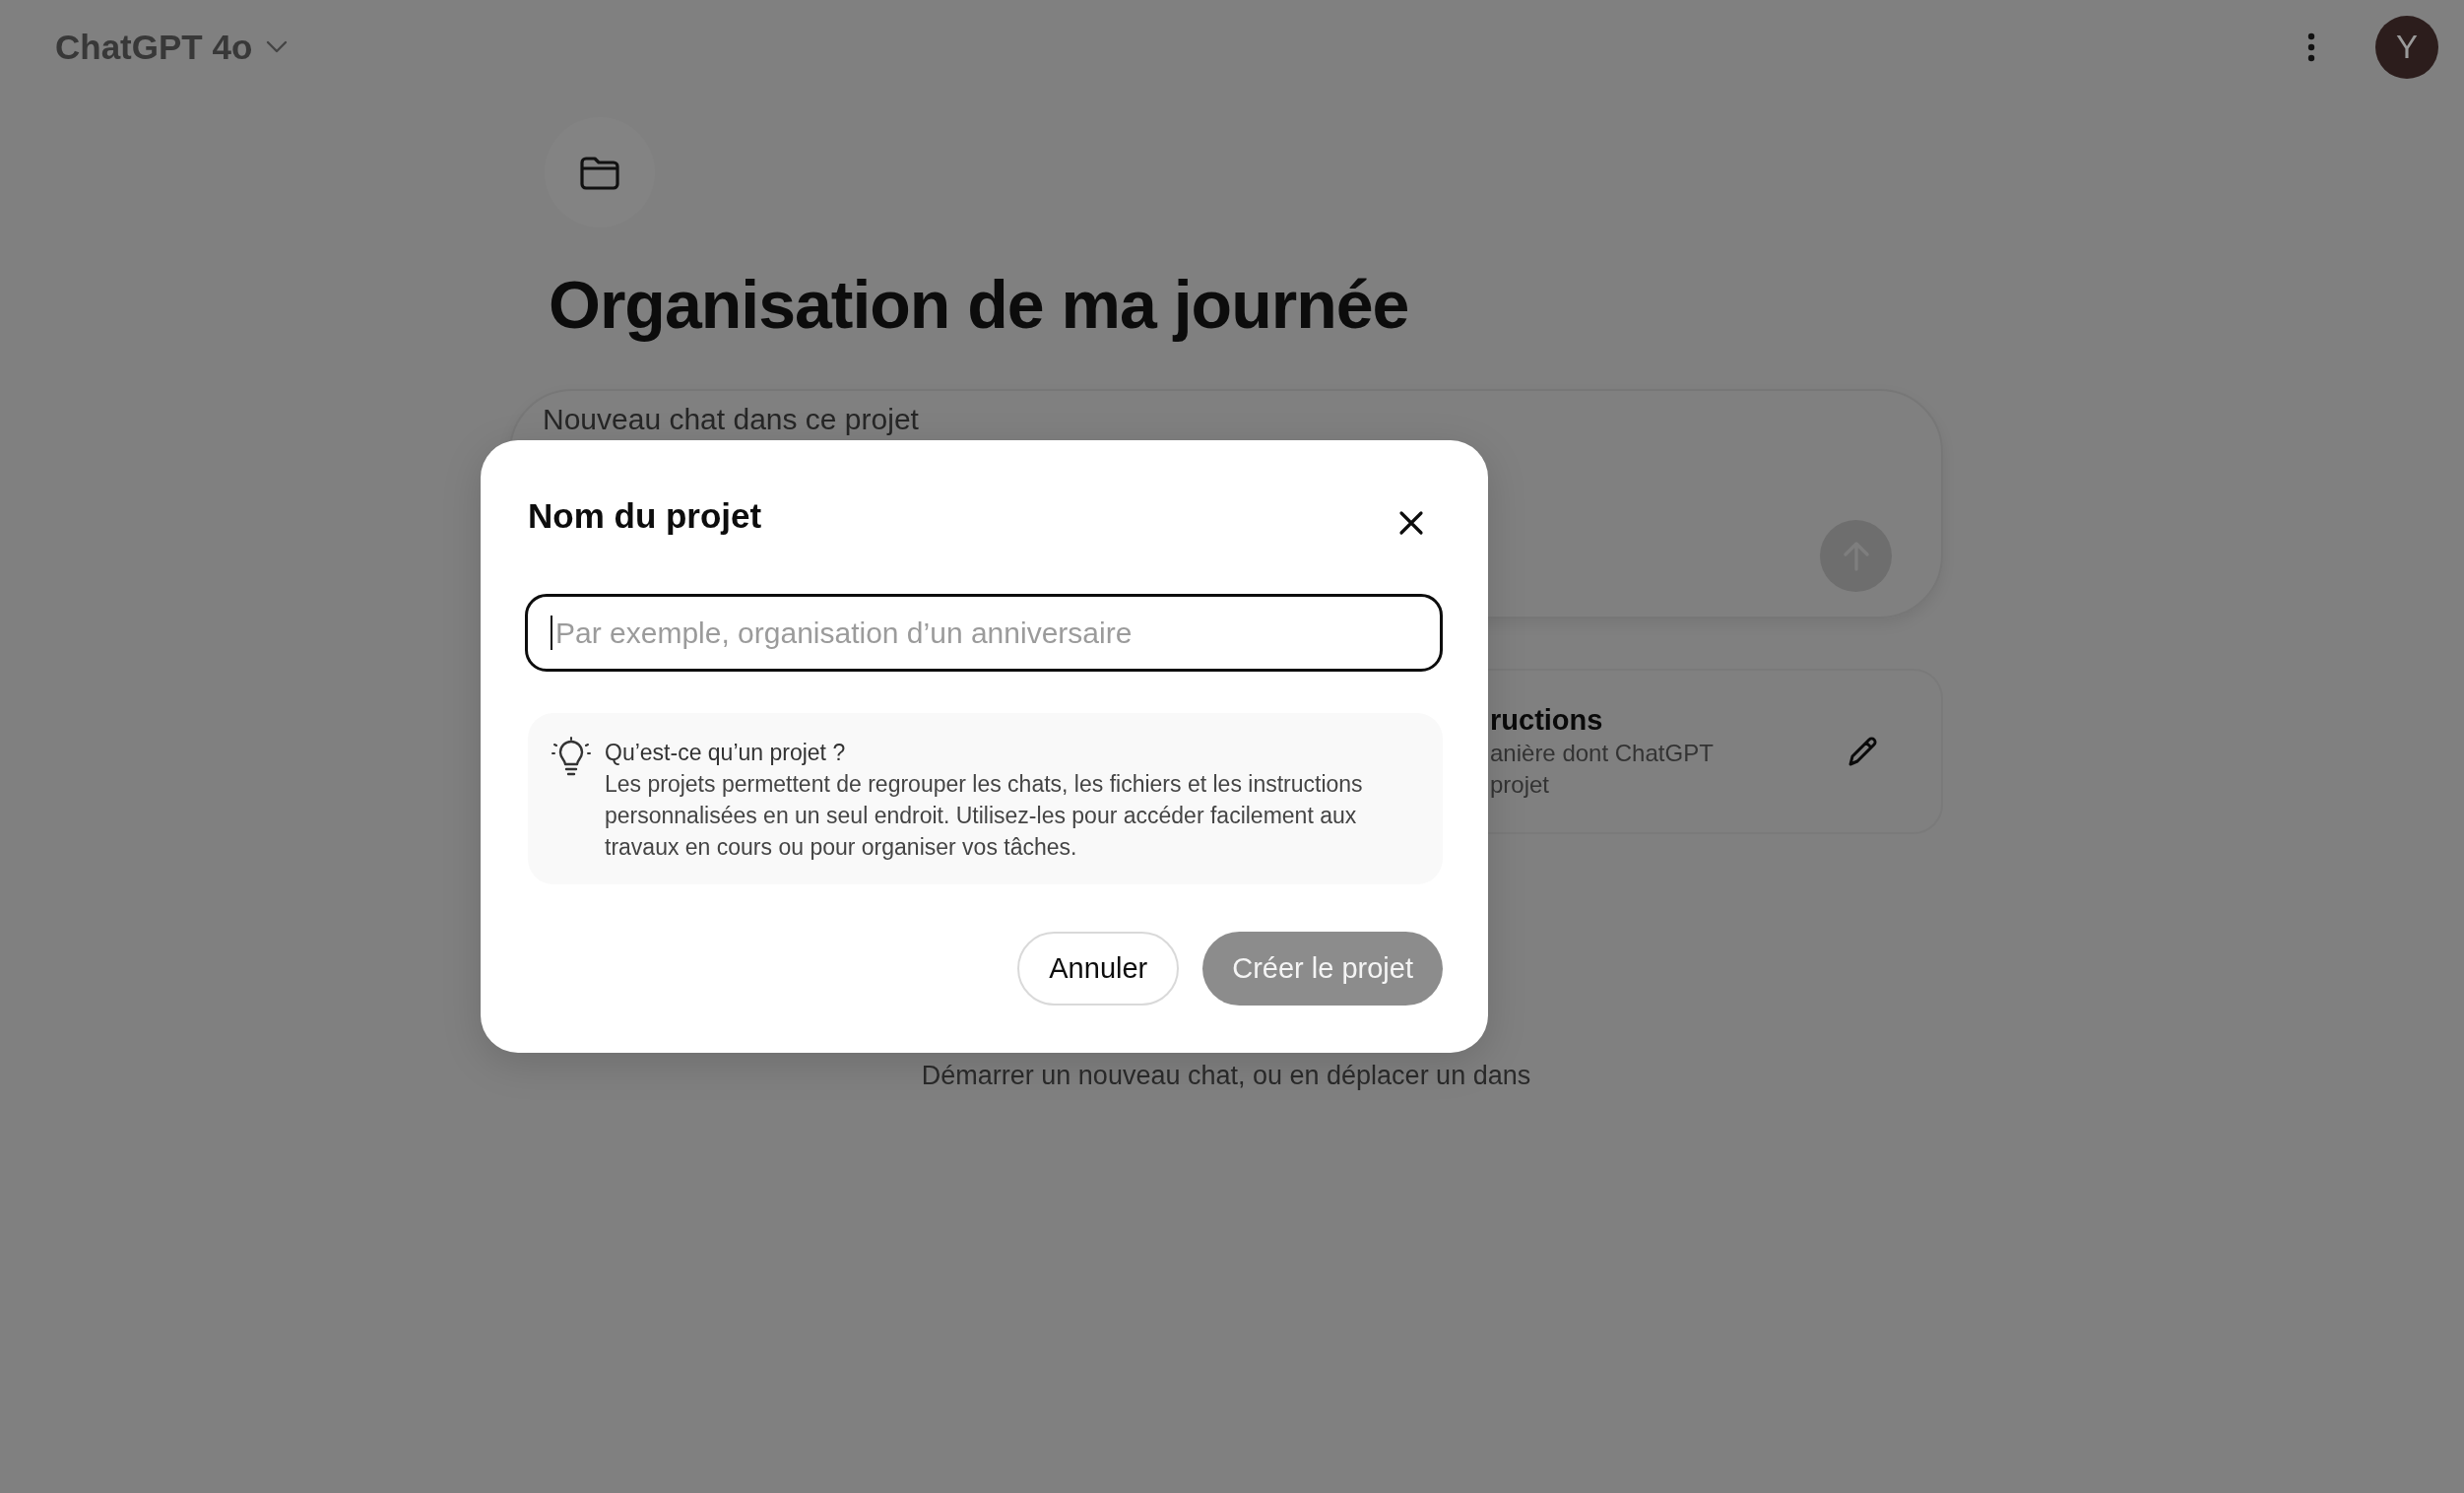 The height and width of the screenshot is (1493, 2464). Describe the element at coordinates (726, 753) in the screenshot. I see `info-heading: Qu’est-ce qu’un projet ?` at that location.